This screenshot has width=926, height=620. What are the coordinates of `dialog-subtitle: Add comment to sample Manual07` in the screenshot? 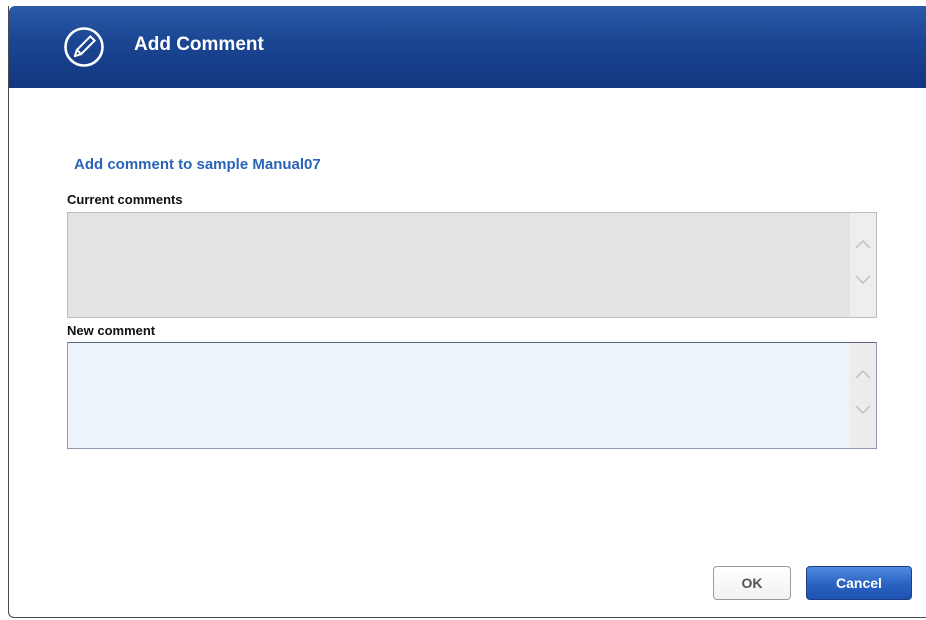 It's located at (197, 164).